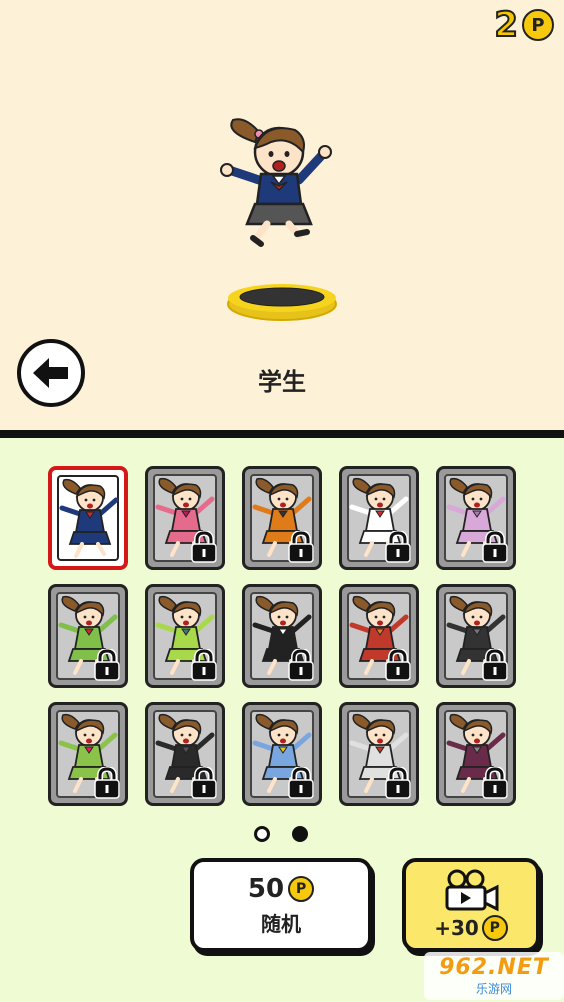 This screenshot has width=564, height=1002. What do you see at coordinates (282, 434) in the screenshot?
I see `section-divider` at bounding box center [282, 434].